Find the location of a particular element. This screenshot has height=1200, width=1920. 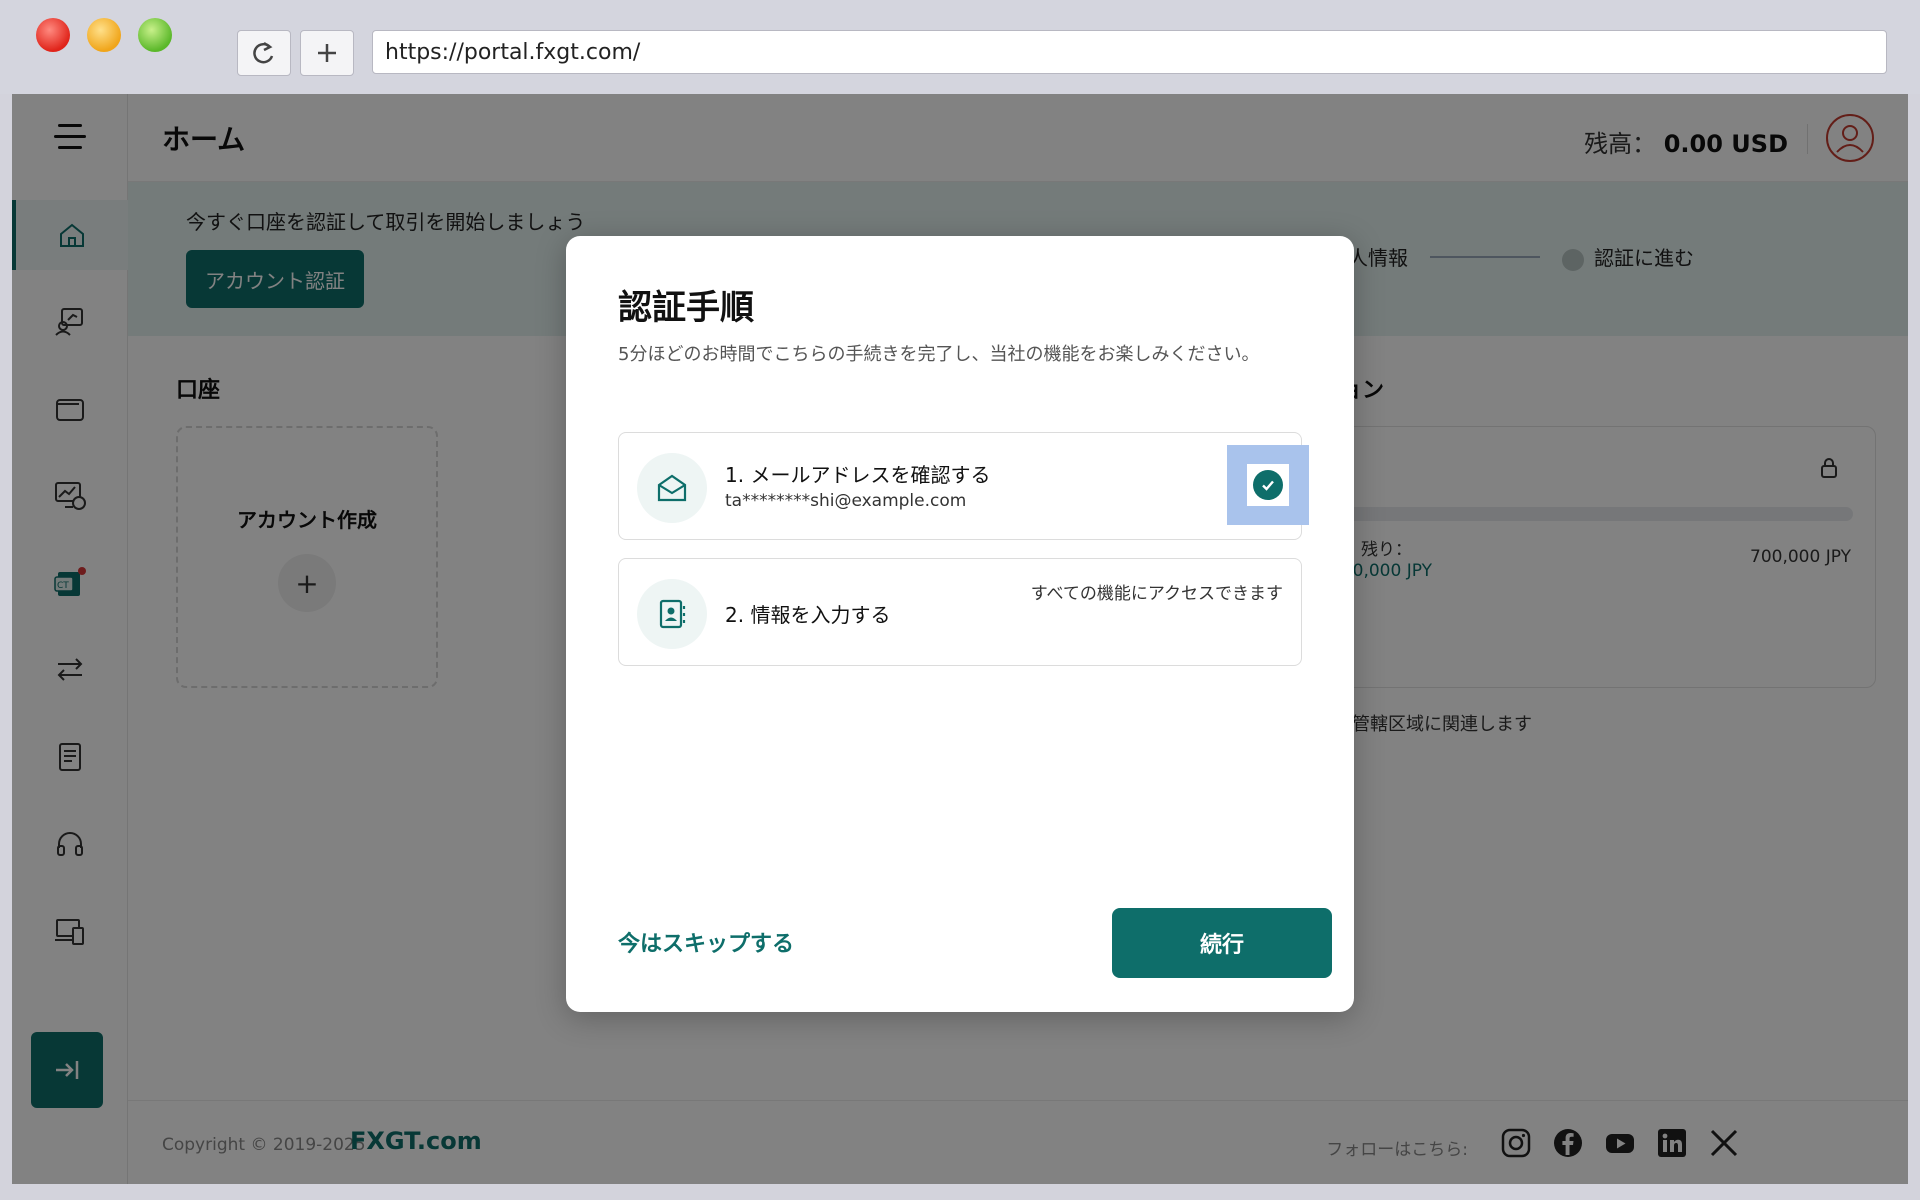

browser-chrome: https://portal.fxgt.com/ is located at coordinates (960, 47).